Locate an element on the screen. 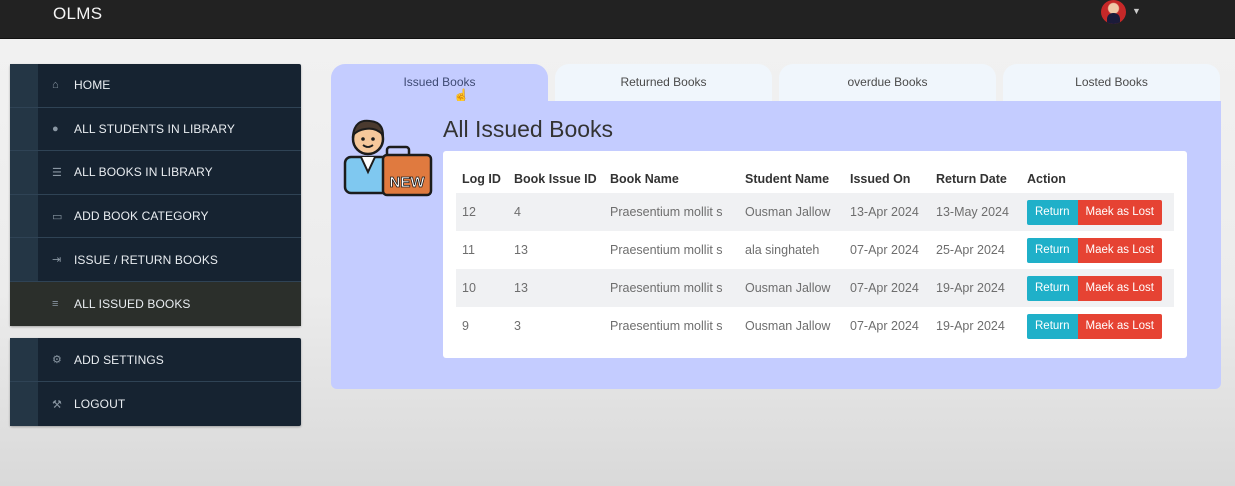 The image size is (1235, 486). column-header: Student Name is located at coordinates (787, 179).